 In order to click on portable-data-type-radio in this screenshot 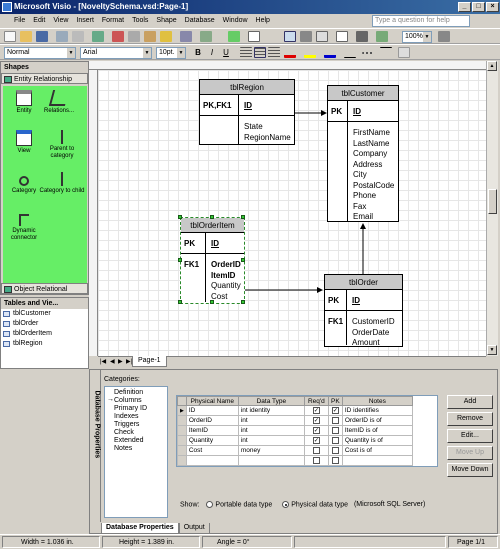, I will do `click(210, 504)`.